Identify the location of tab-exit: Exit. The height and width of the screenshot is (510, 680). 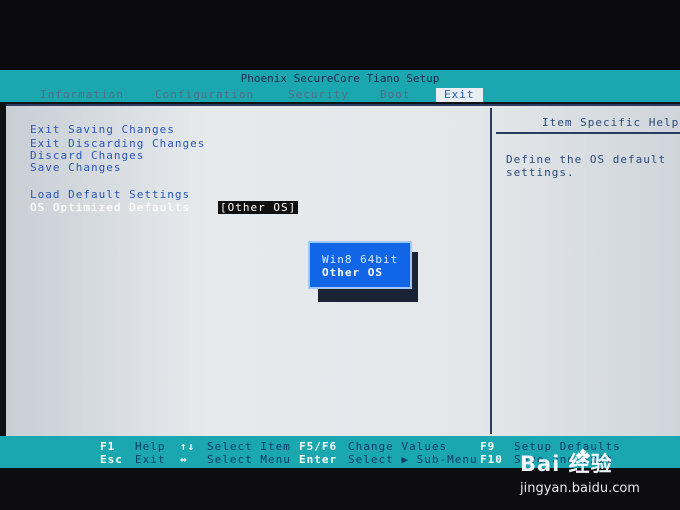
(459, 95).